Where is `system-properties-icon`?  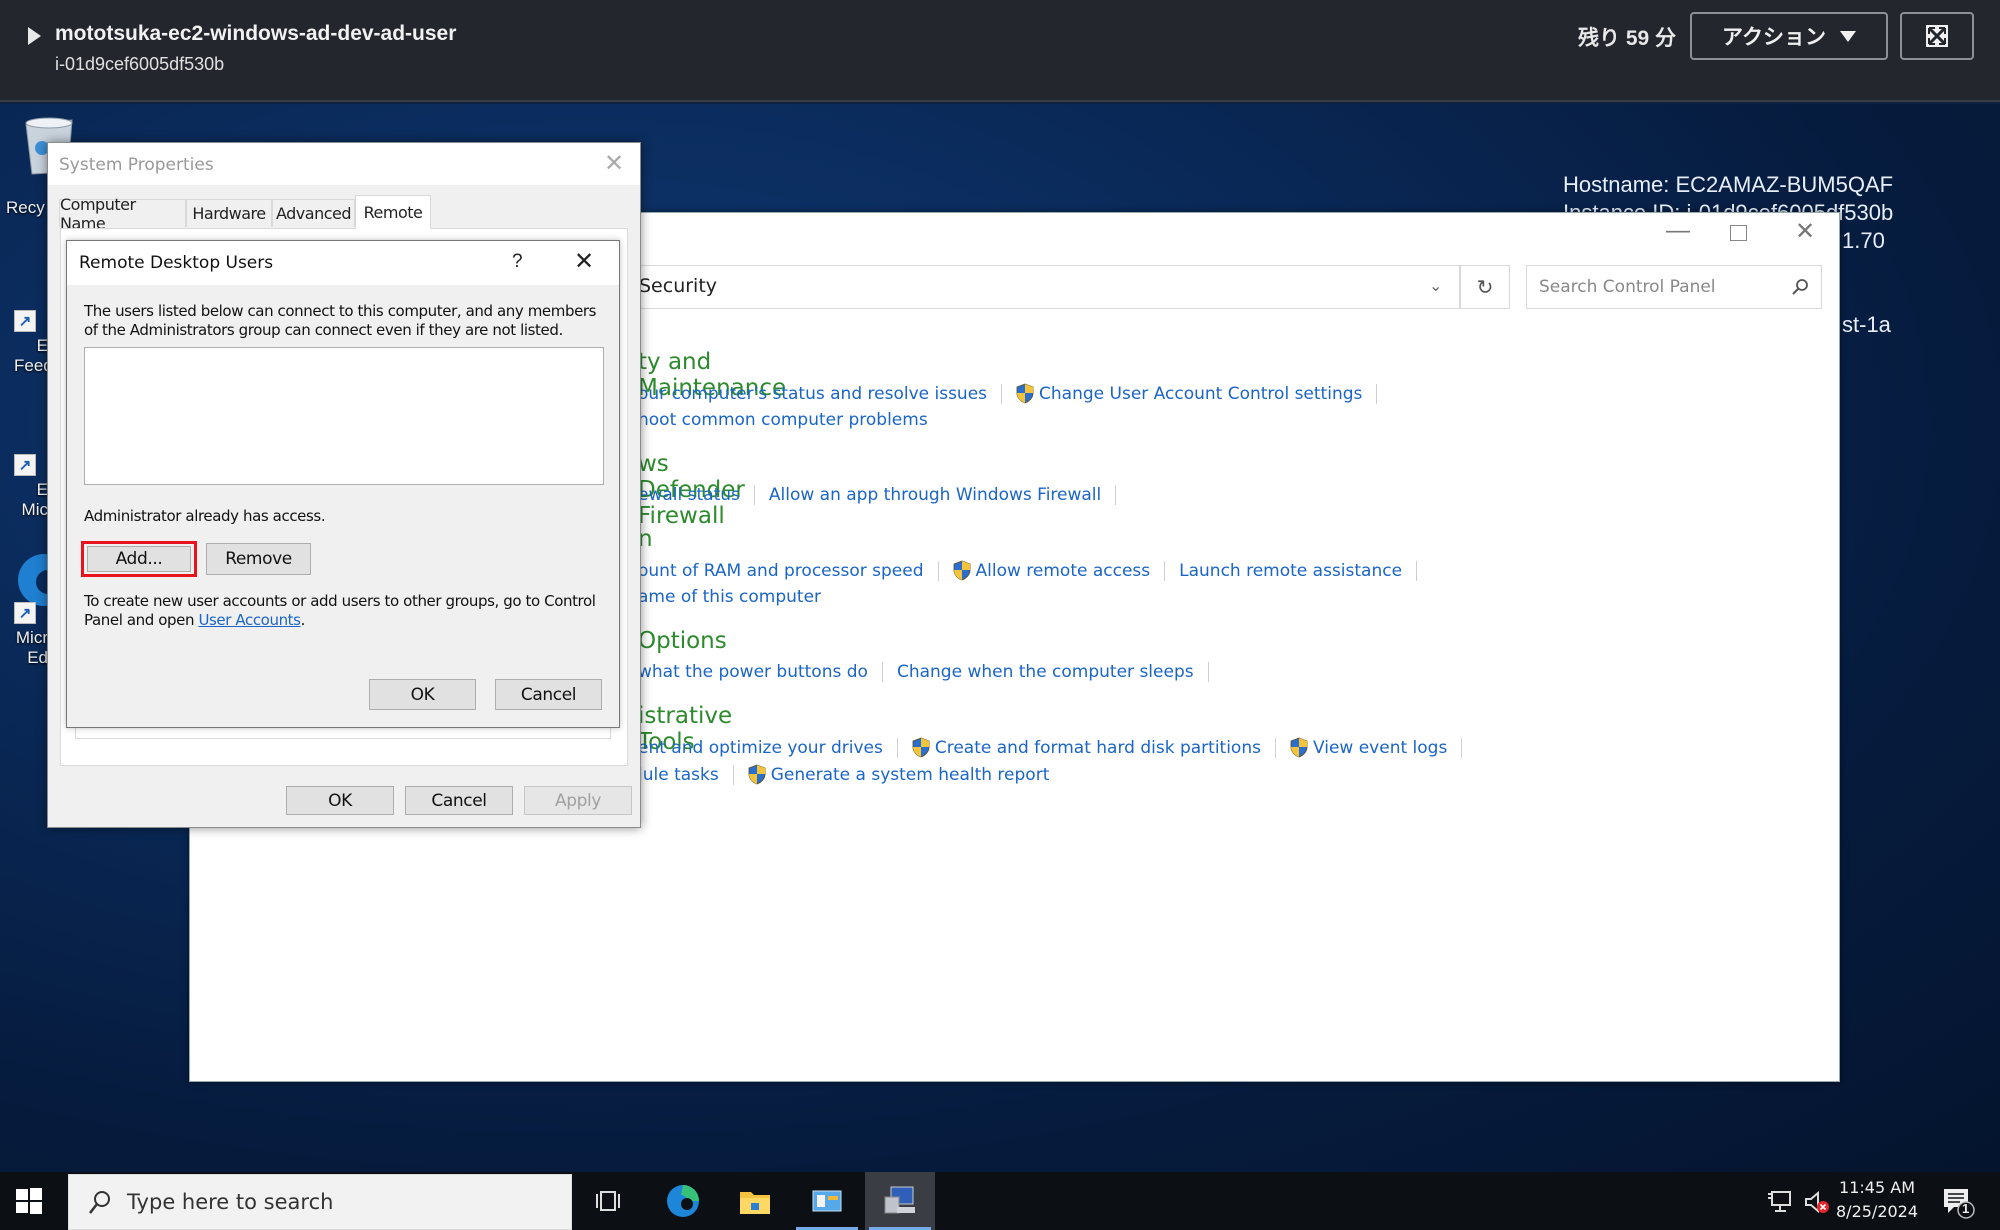
system-properties-icon is located at coordinates (899, 1200).